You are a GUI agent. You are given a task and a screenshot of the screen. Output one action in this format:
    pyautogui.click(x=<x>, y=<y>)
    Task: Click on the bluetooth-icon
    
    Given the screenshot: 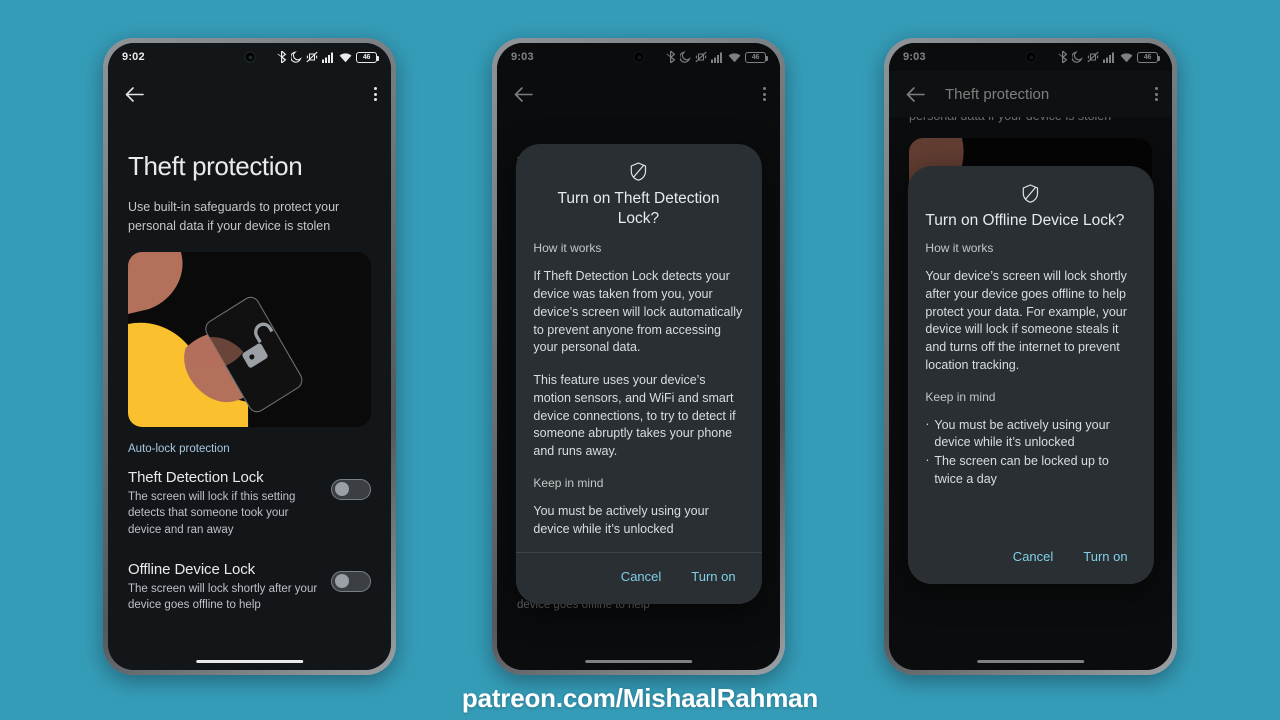 What is the action you would take?
    pyautogui.click(x=282, y=57)
    